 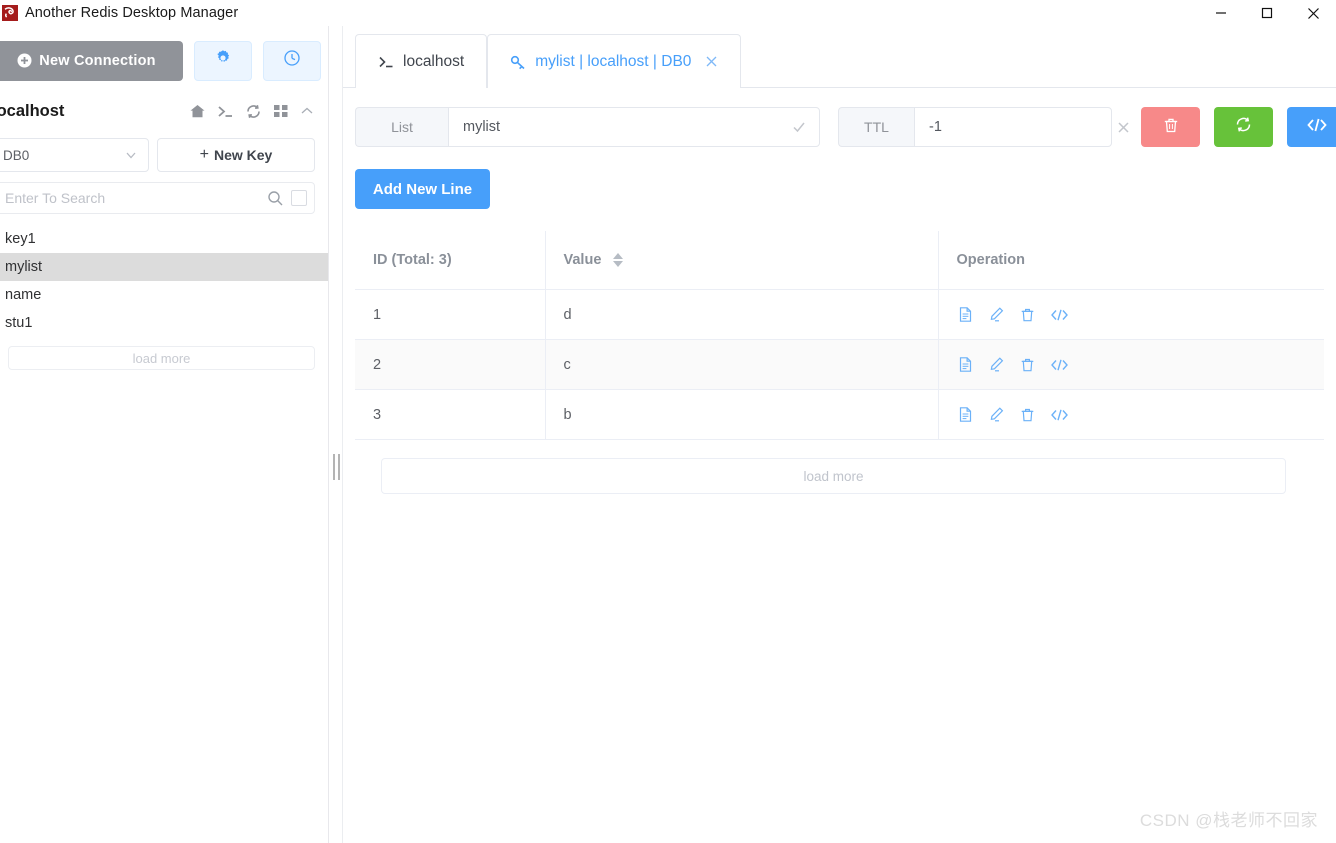 What do you see at coordinates (136, 198) in the screenshot?
I see `search-input` at bounding box center [136, 198].